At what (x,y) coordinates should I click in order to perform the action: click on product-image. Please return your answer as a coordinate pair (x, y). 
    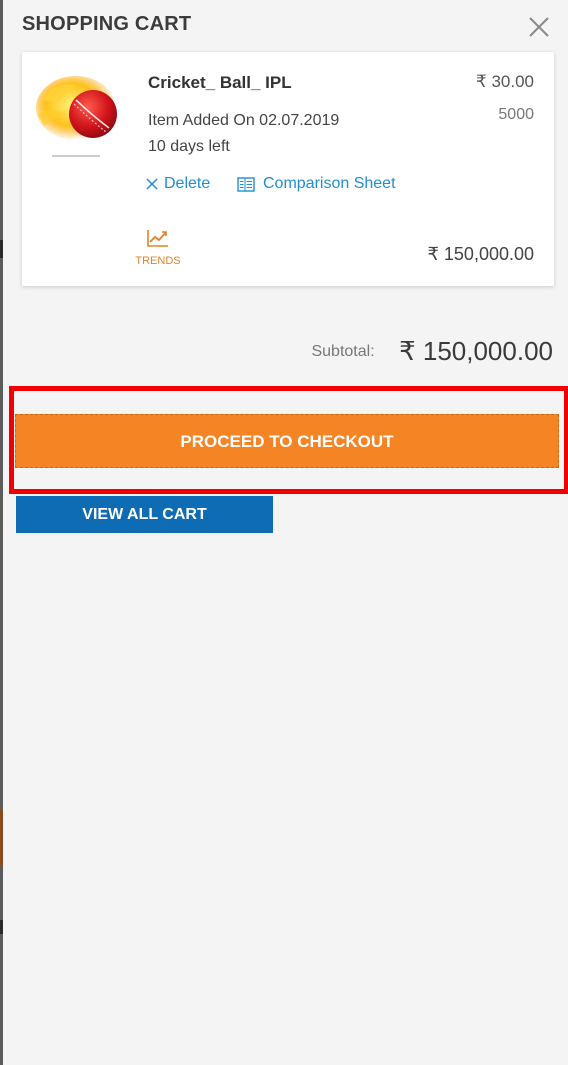
    Looking at the image, I should click on (81, 120).